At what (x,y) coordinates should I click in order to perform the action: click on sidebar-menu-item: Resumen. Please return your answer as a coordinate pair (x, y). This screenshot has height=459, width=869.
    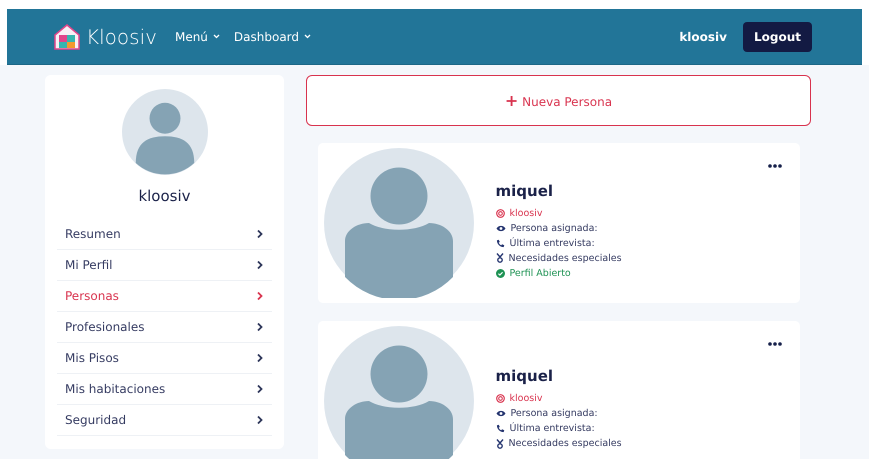
    Looking at the image, I should click on (164, 234).